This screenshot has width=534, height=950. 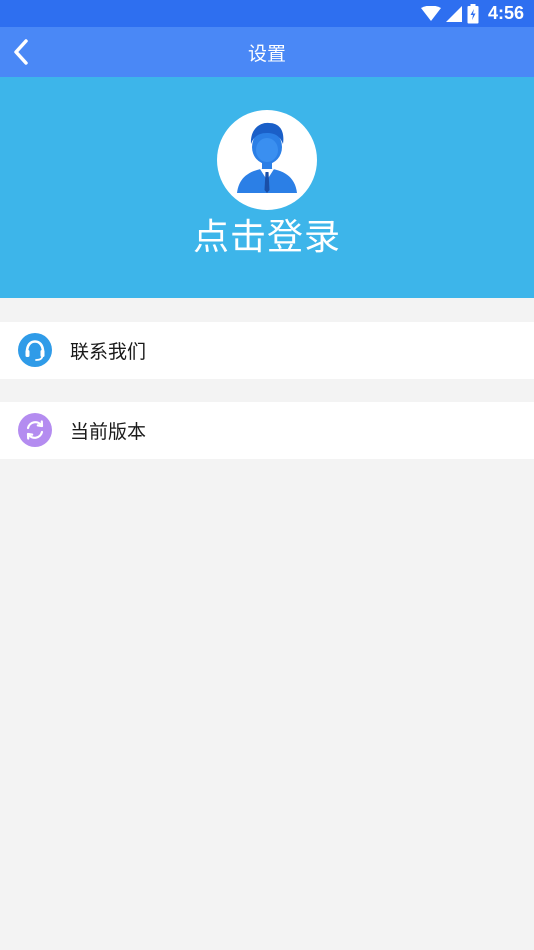 What do you see at coordinates (430, 13) in the screenshot?
I see `wifi-icon` at bounding box center [430, 13].